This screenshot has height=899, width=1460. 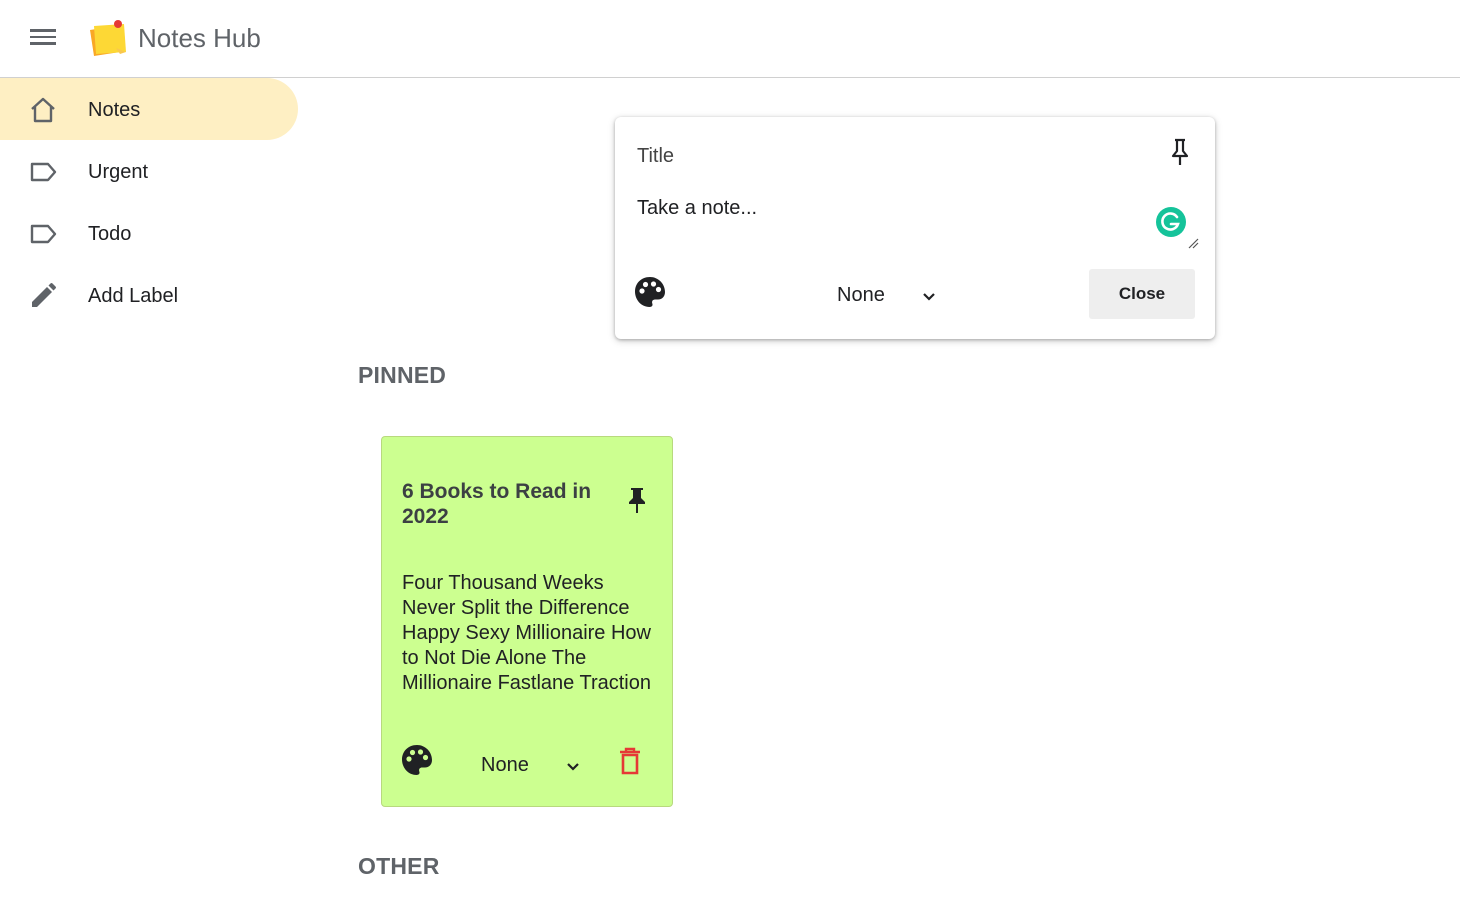 I want to click on note-body-input, so click(x=917, y=223).